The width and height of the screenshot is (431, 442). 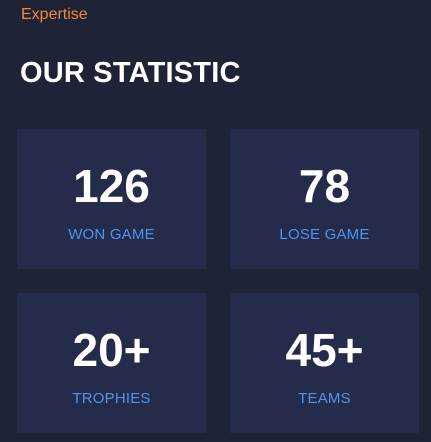 What do you see at coordinates (111, 186) in the screenshot?
I see `stat-value: 126` at bounding box center [111, 186].